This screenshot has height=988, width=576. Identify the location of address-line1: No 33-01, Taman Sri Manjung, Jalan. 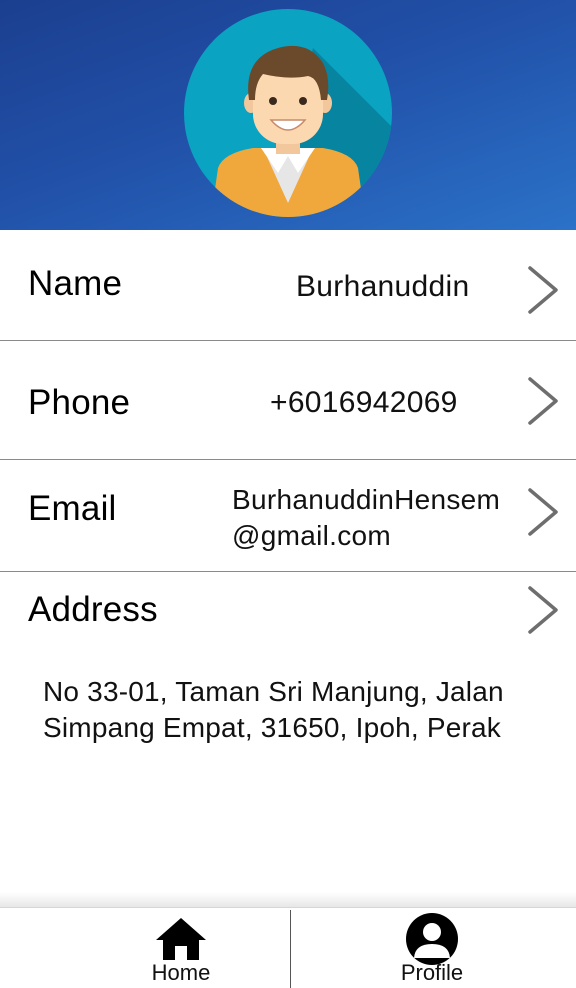
(273, 691).